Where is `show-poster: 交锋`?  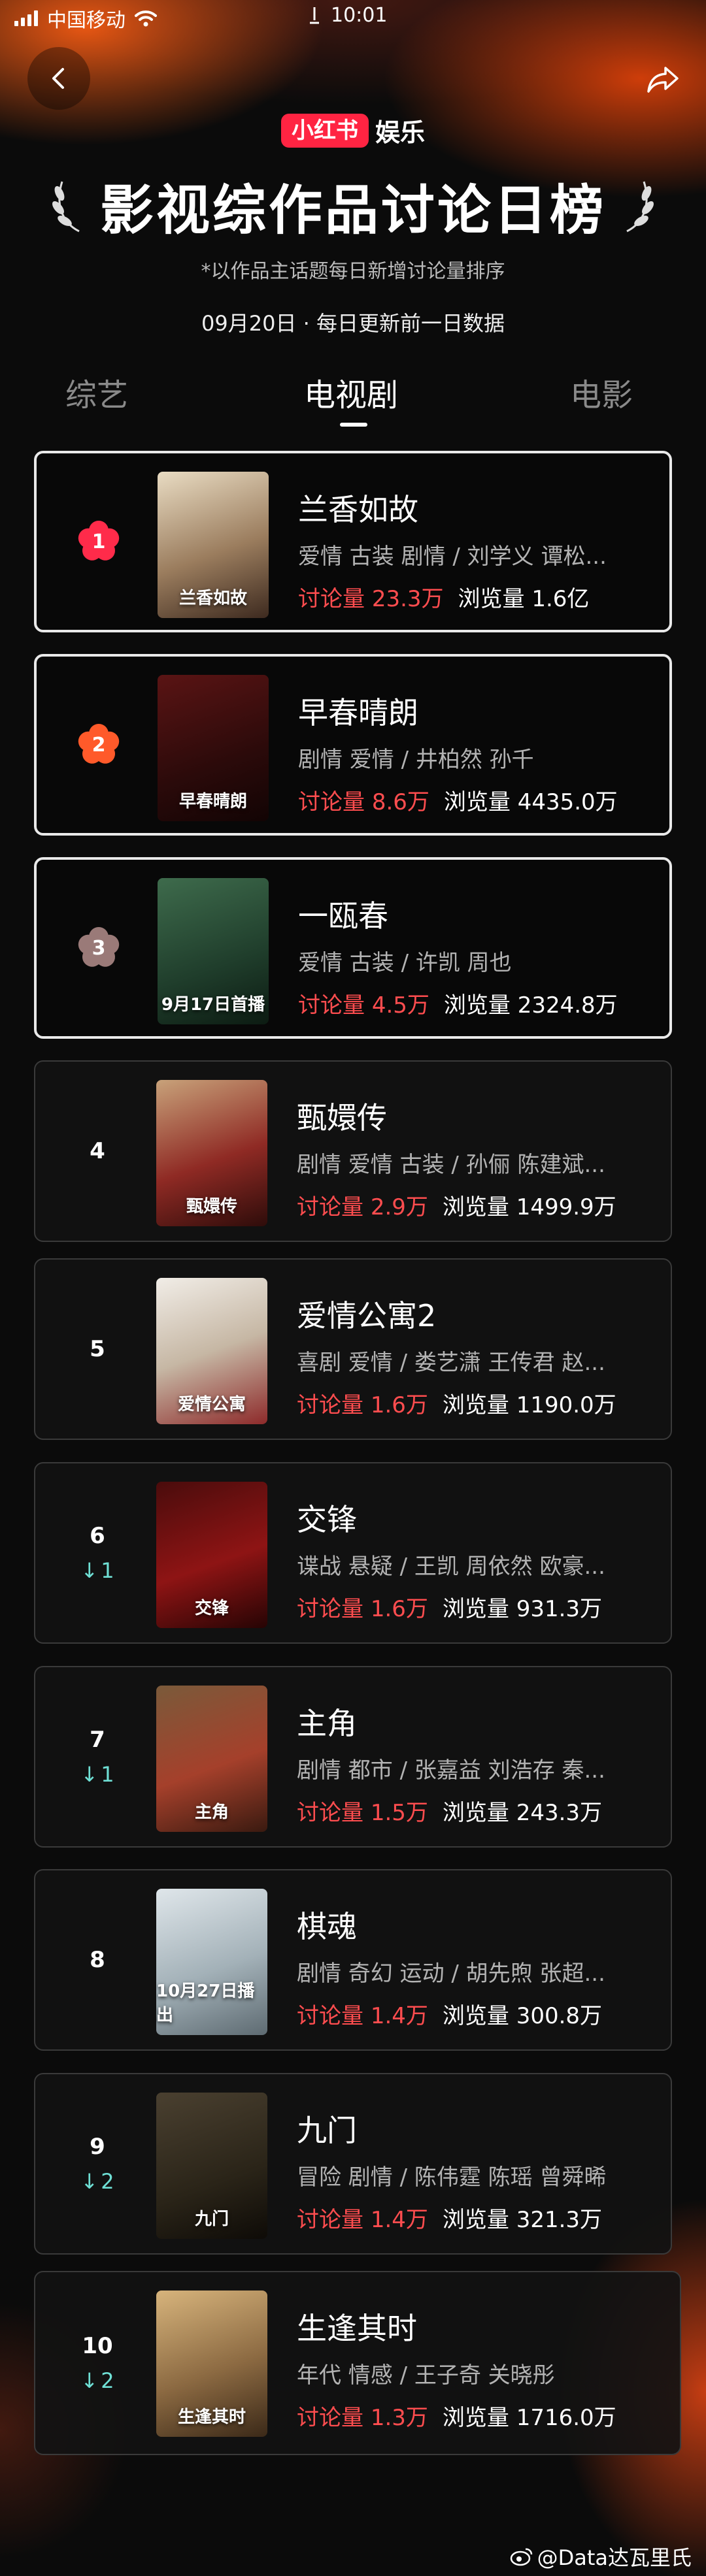 show-poster: 交锋 is located at coordinates (211, 1555).